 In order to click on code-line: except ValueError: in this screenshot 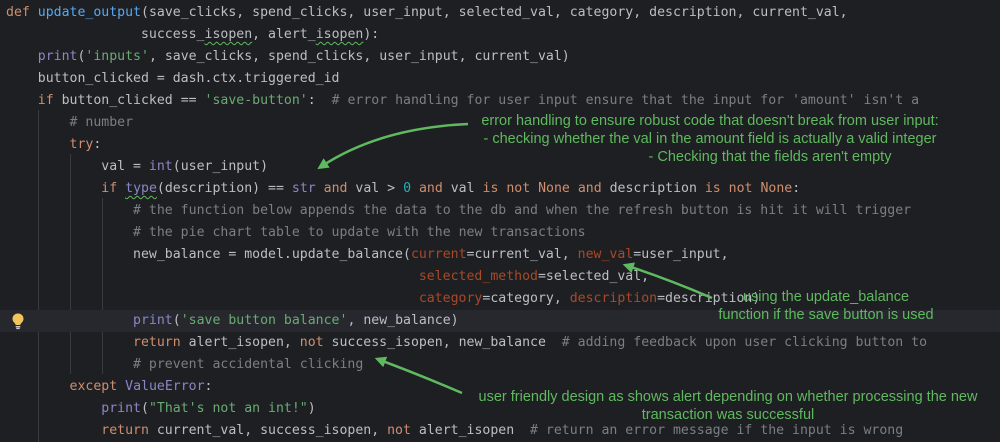, I will do `click(500, 387)`.